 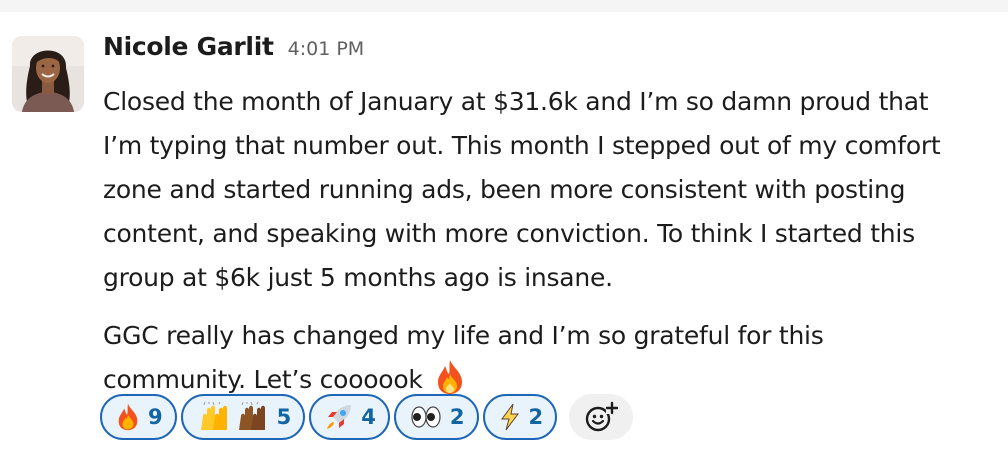 I want to click on reaction-fire: 9, so click(x=138, y=417).